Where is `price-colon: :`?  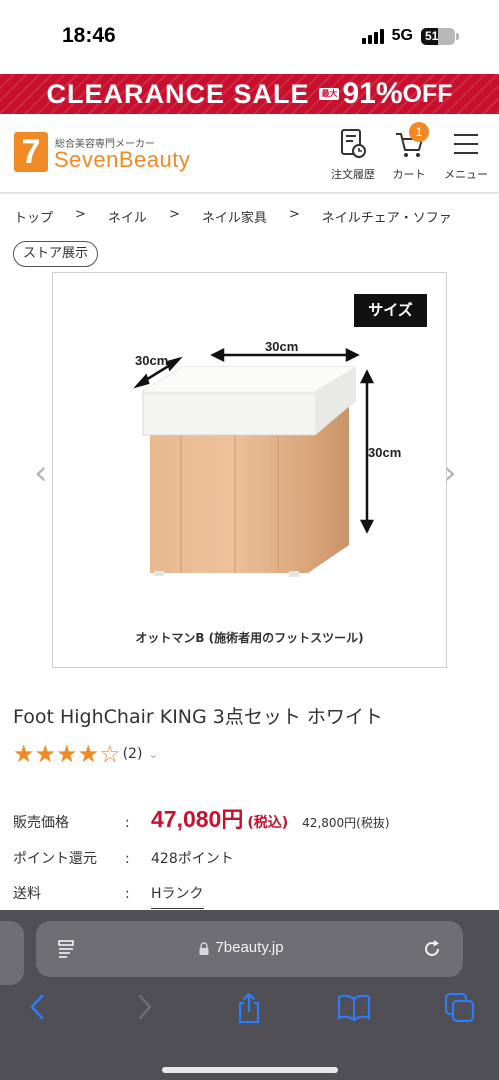 price-colon: : is located at coordinates (127, 823).